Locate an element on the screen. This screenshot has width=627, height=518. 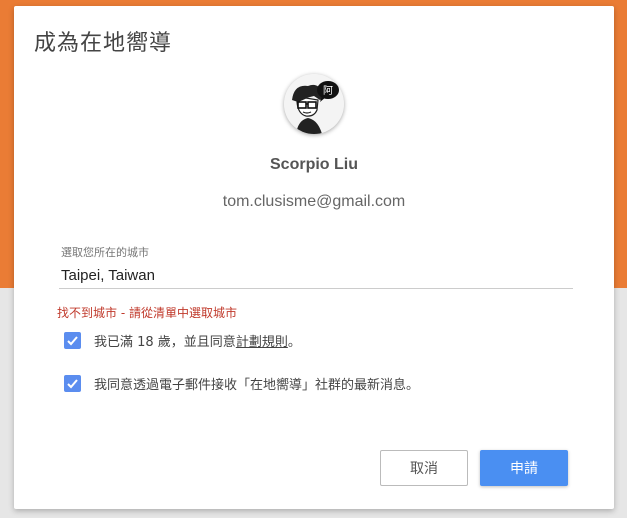
profile-name: Scorpio Liu is located at coordinates (314, 164).